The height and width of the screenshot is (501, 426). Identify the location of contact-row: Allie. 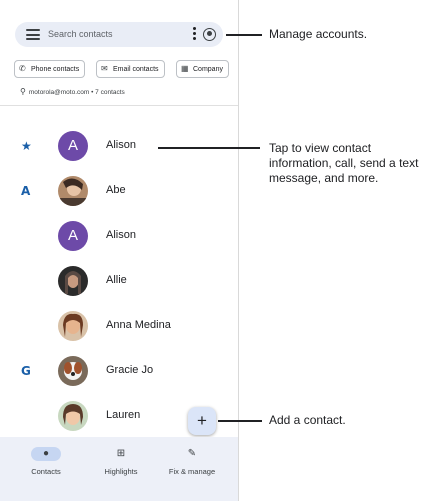
(119, 282).